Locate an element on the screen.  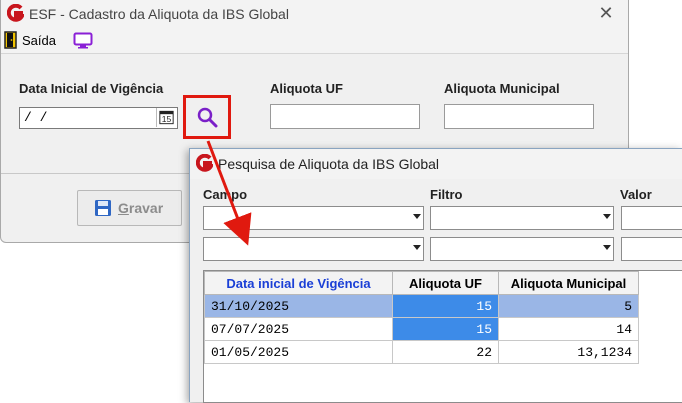
window-title: ESF - Cadastro da Aliquota da IBS Global is located at coordinates (159, 14).